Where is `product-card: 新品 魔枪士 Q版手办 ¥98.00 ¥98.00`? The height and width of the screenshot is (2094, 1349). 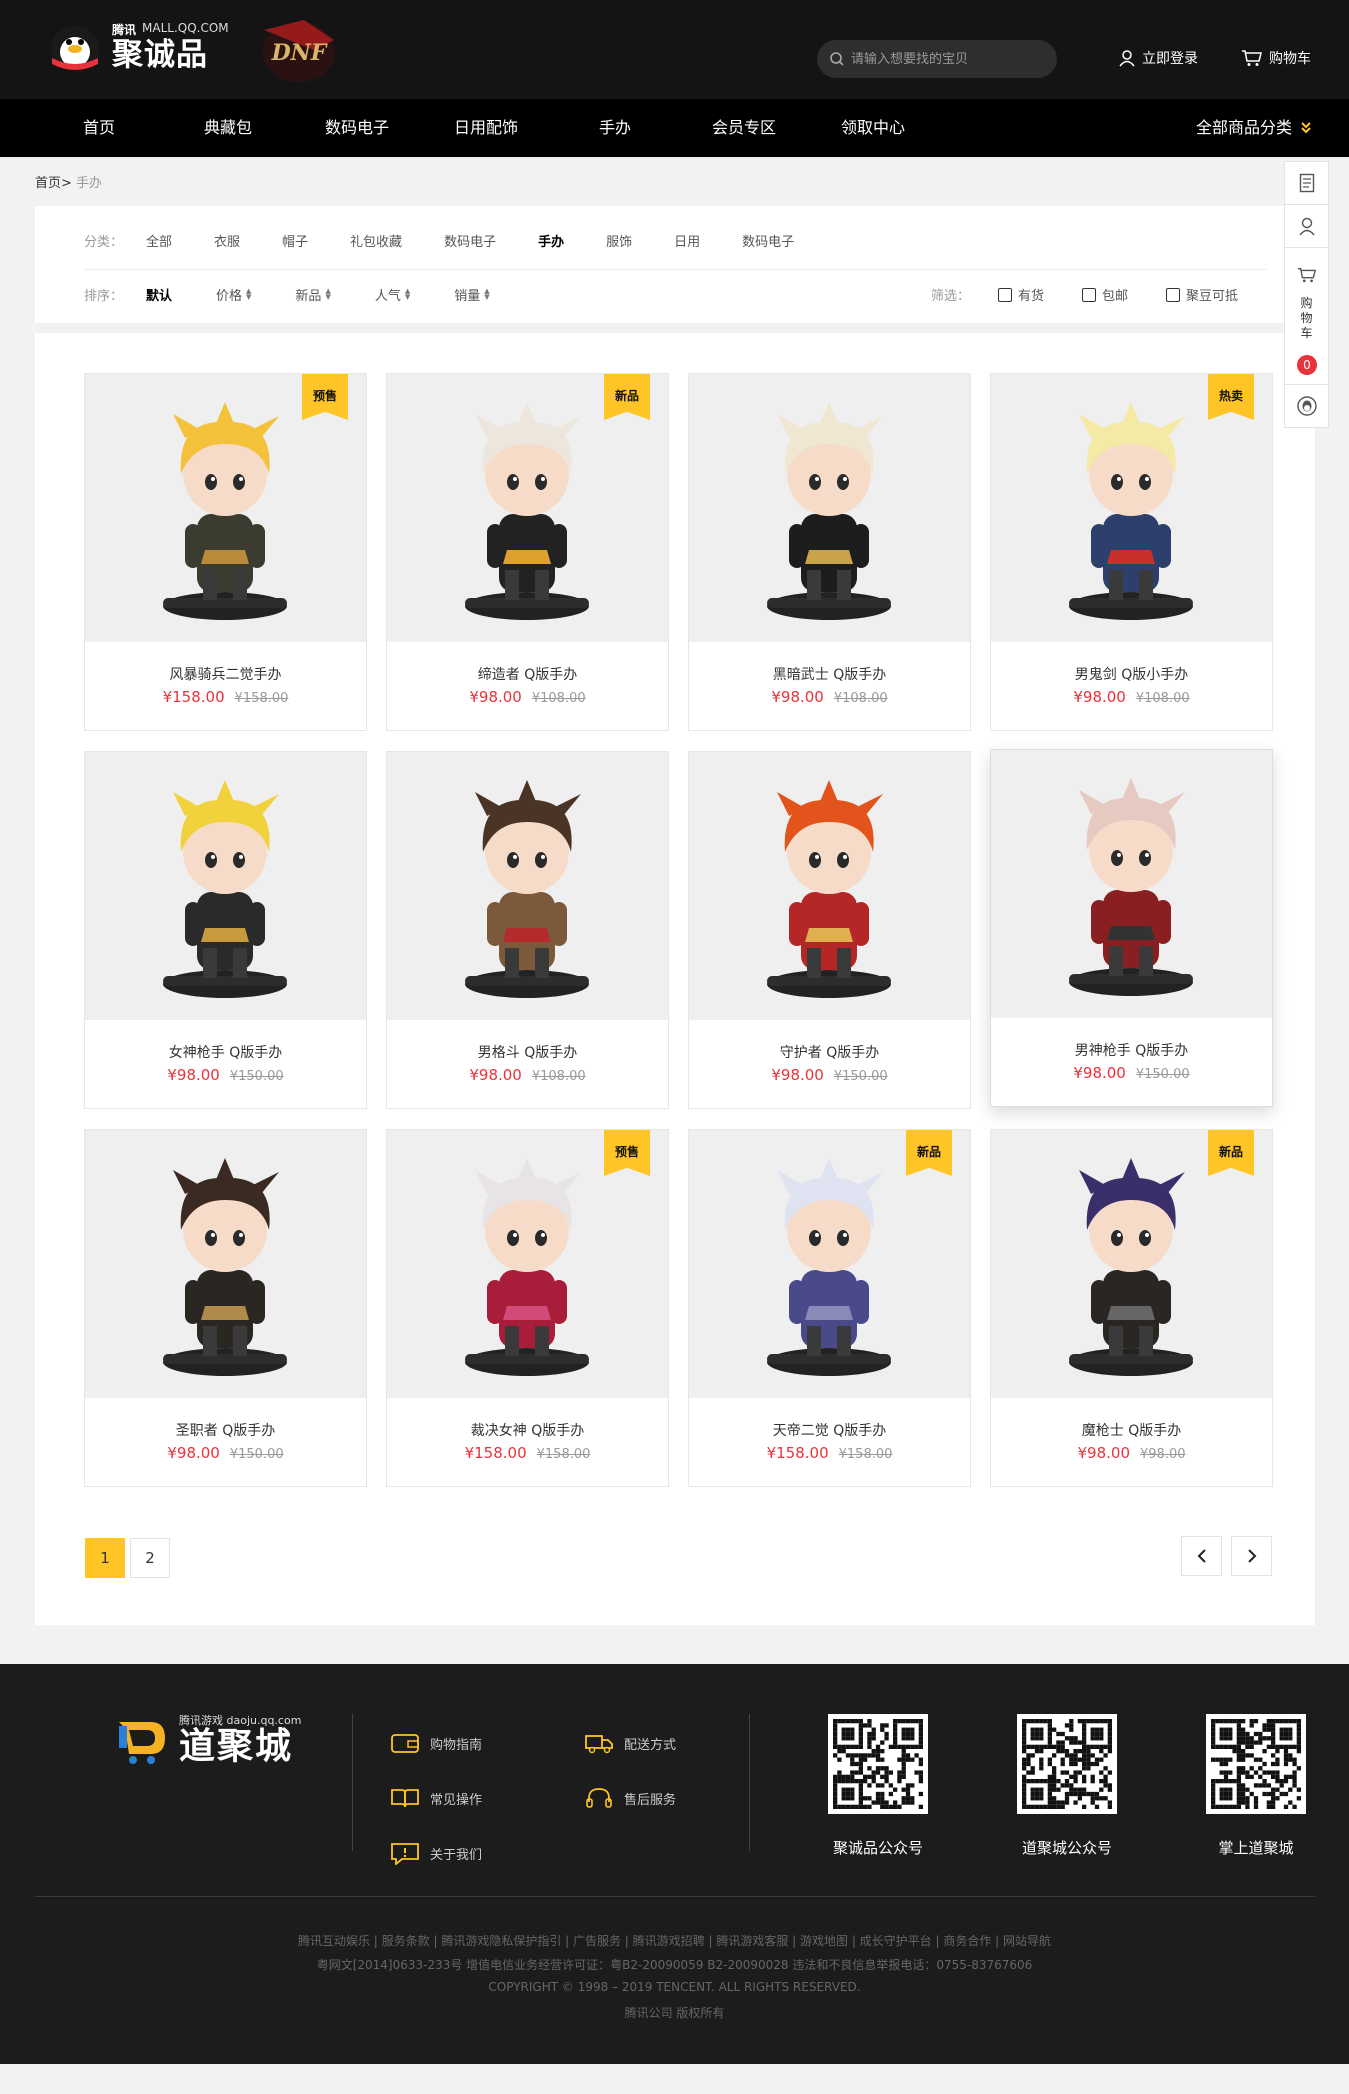 product-card: 新品 魔枪士 Q版手办 ¥98.00 ¥98.00 is located at coordinates (1131, 1308).